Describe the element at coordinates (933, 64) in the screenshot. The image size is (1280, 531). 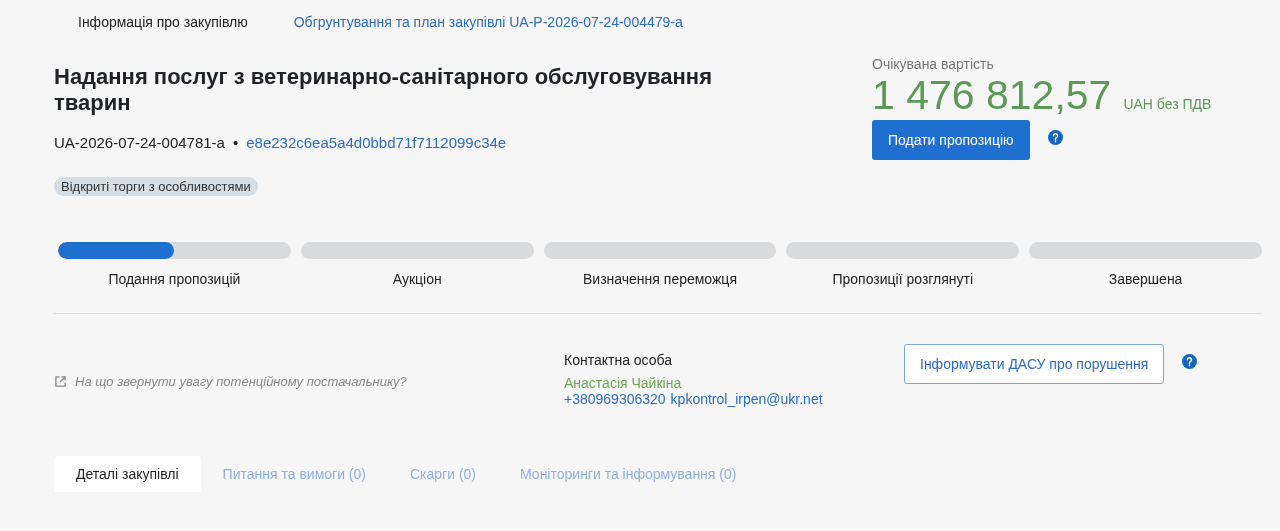
I see `value-label: Очікувана вартість` at that location.